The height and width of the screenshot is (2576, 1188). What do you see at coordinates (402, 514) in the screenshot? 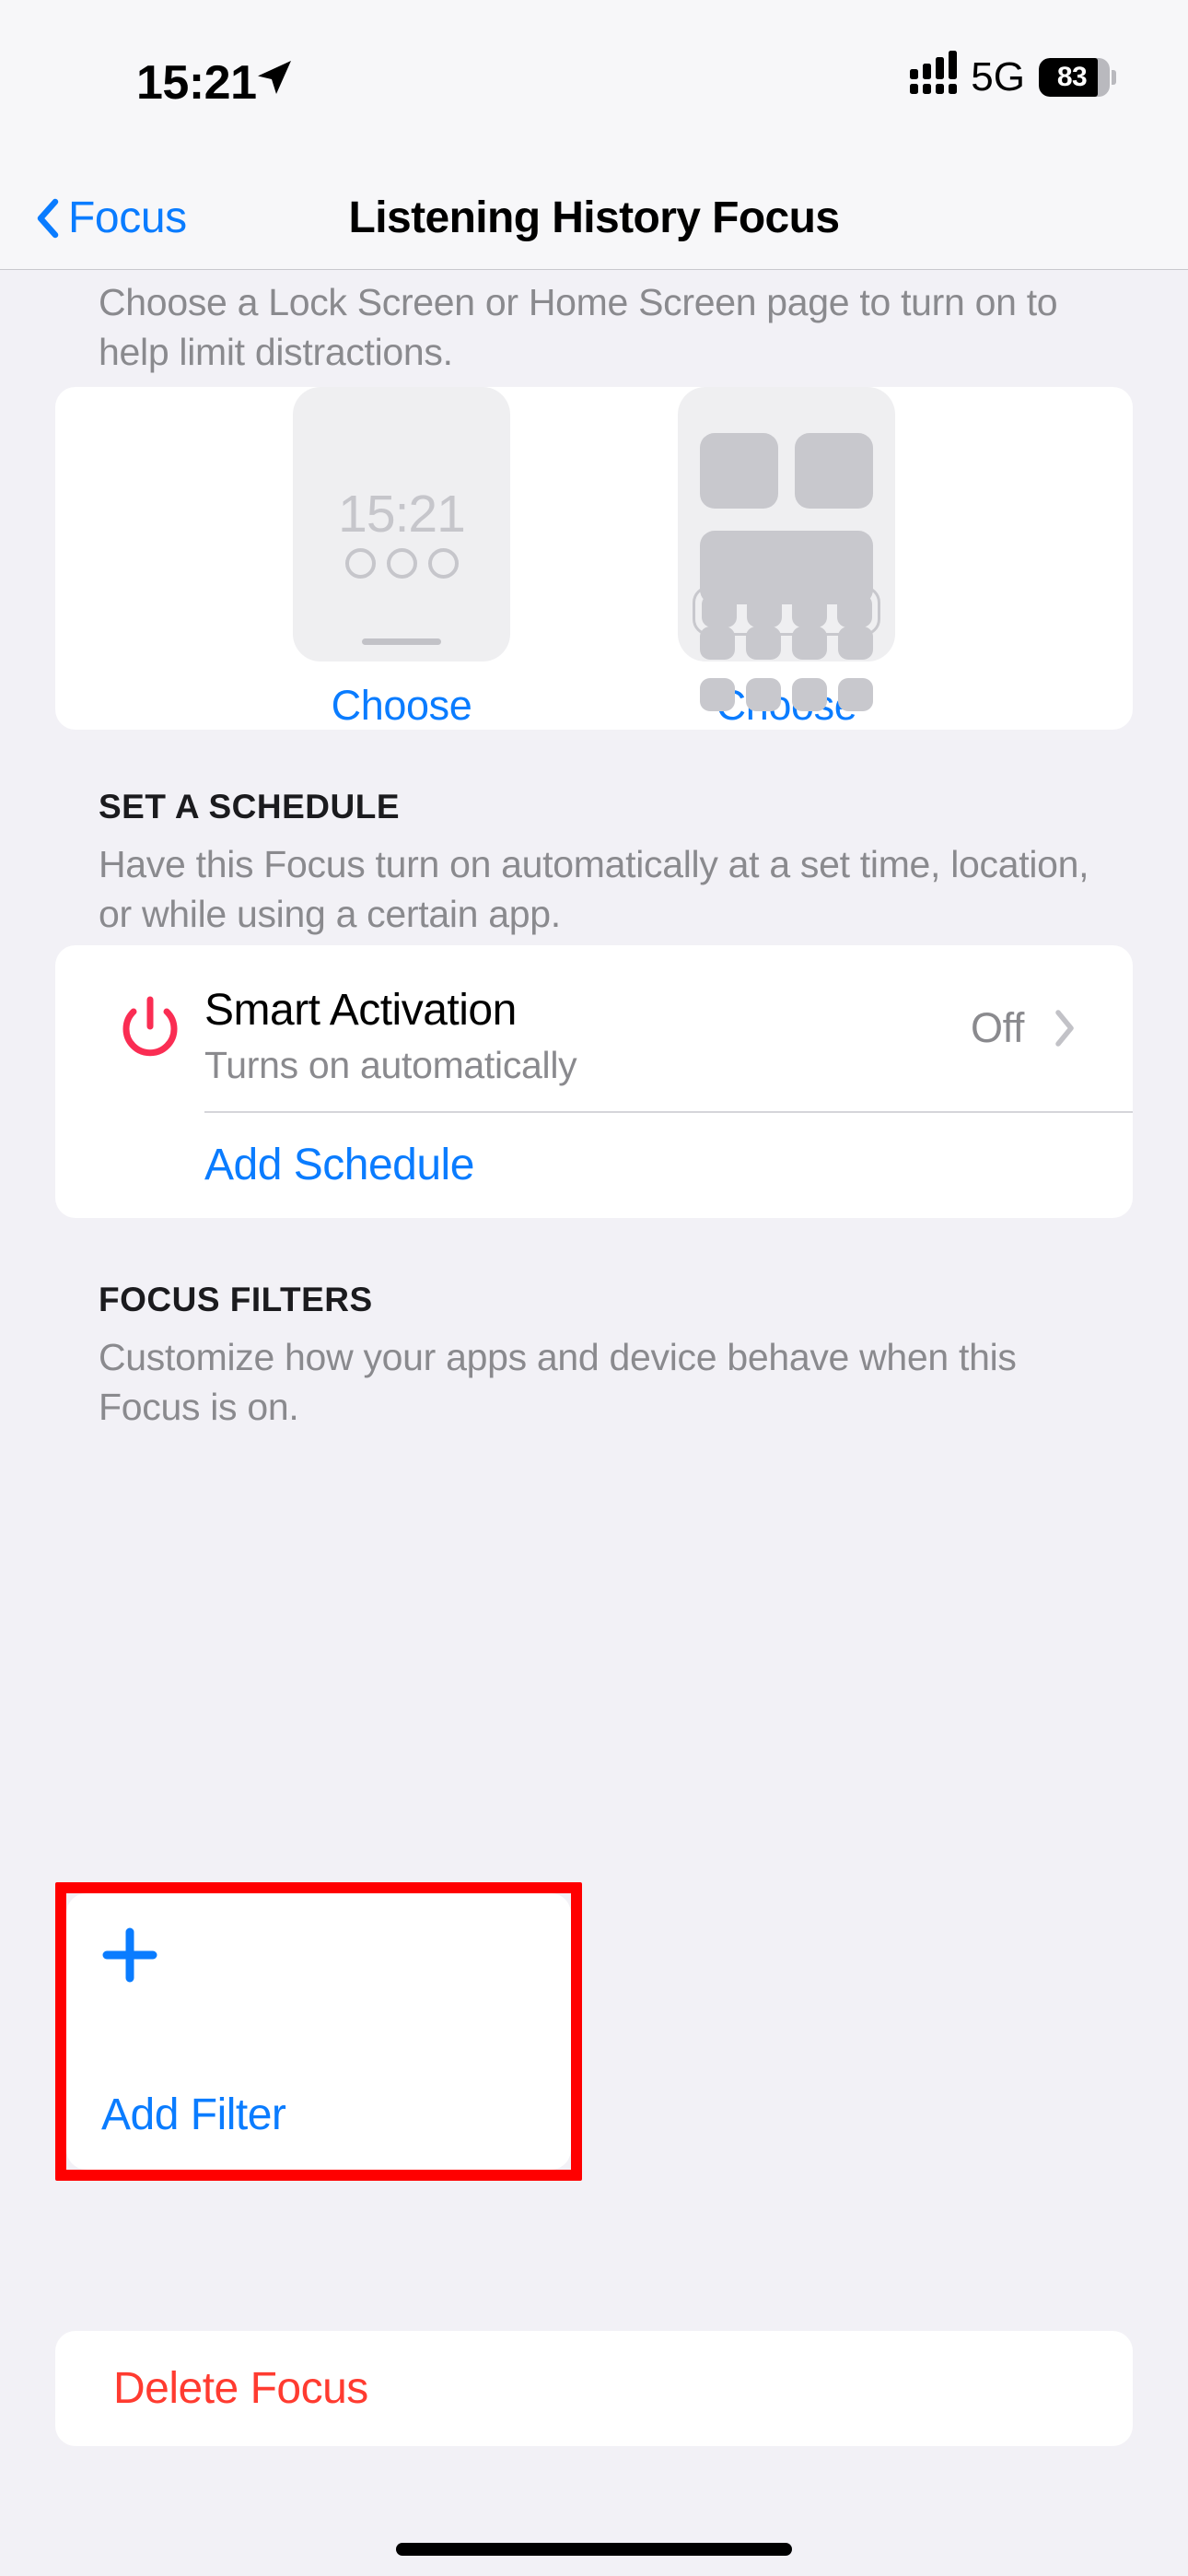
I see `lock-preview-time: 15:21` at bounding box center [402, 514].